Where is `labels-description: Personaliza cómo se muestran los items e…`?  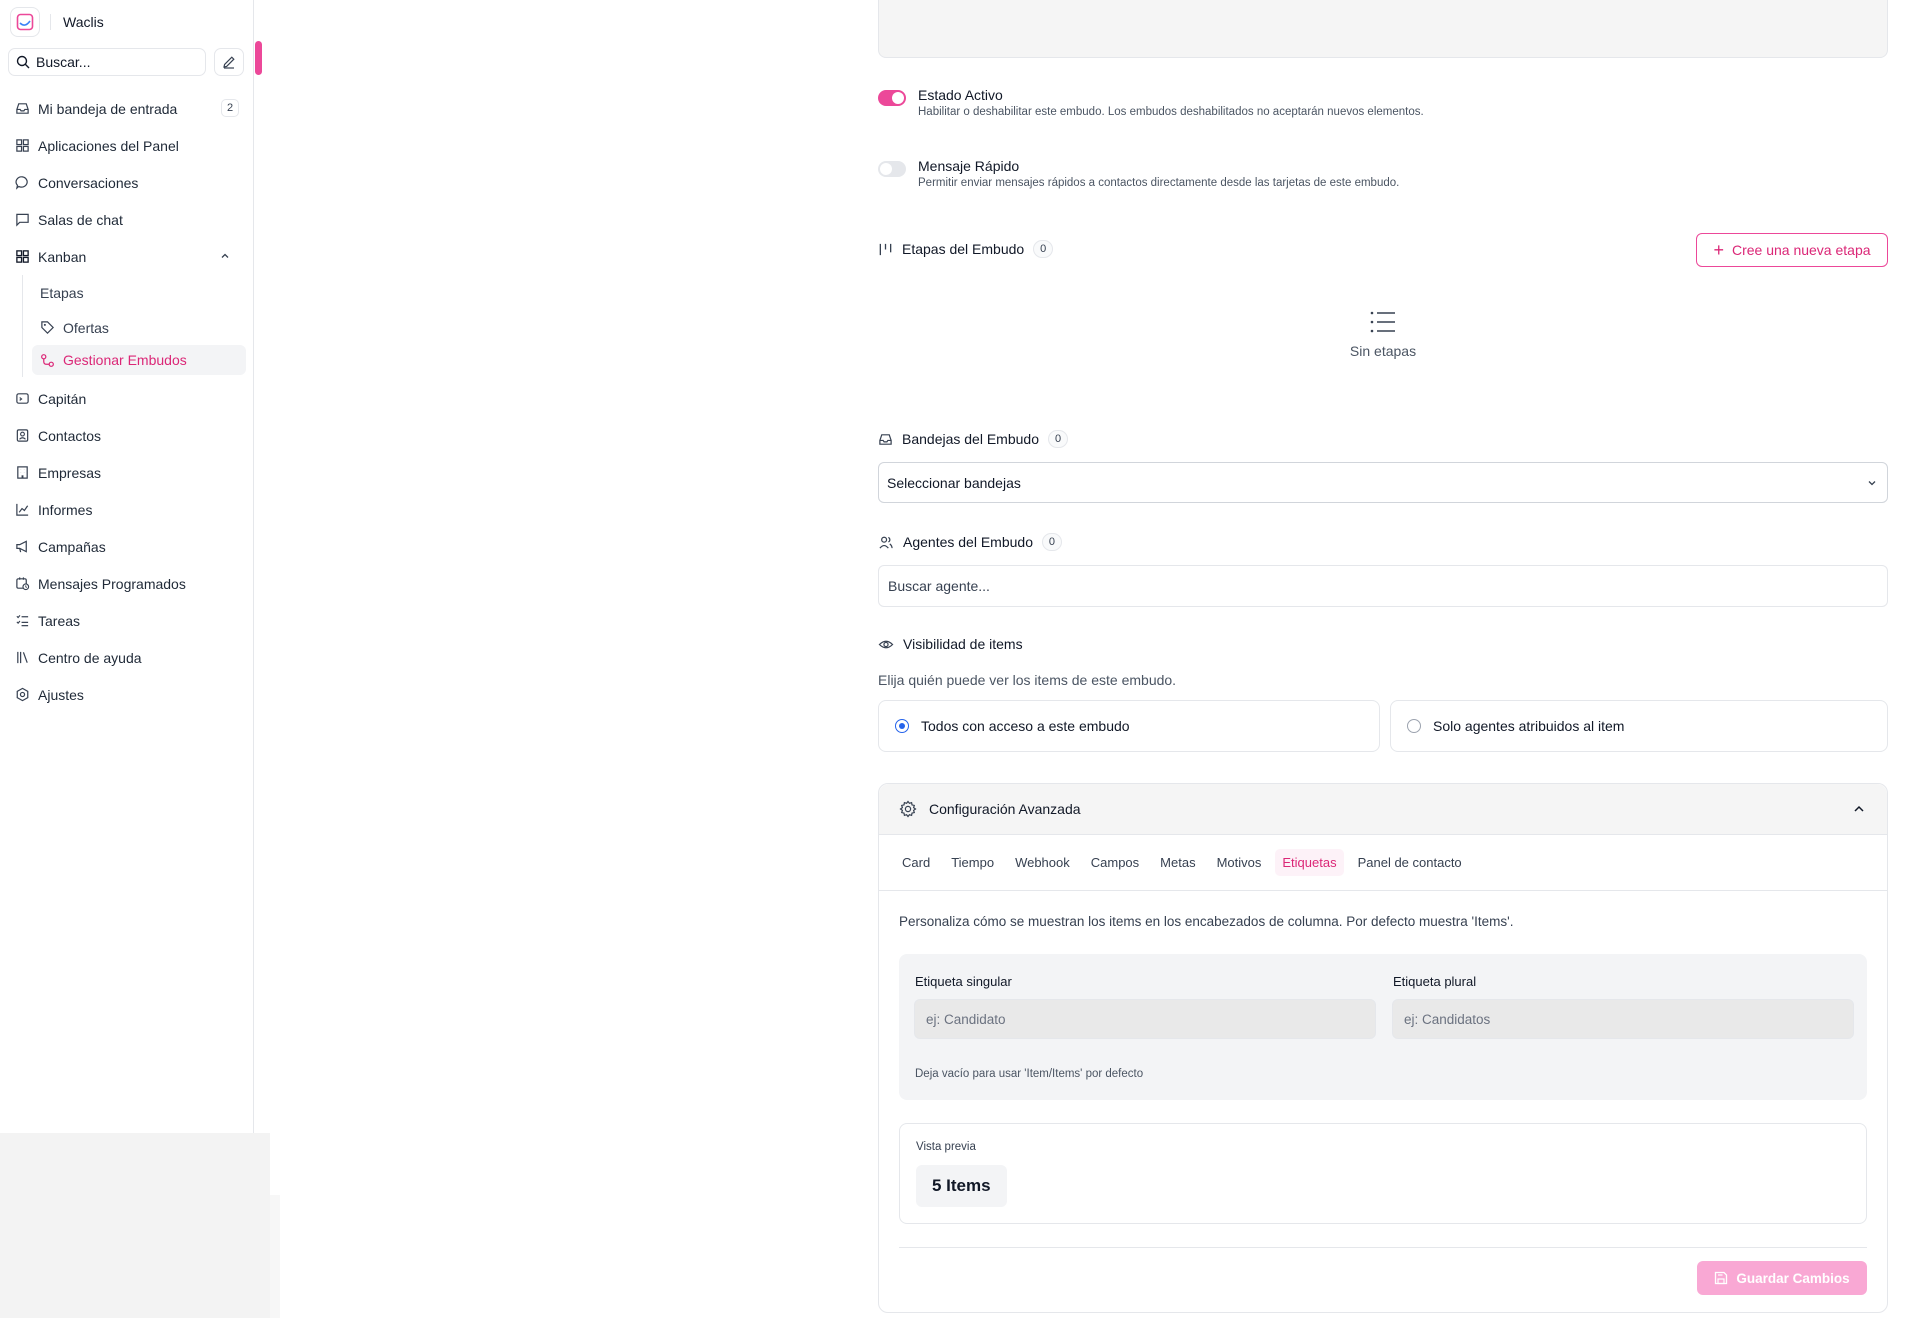
labels-description: Personaliza cómo se muestran los items e… is located at coordinates (1206, 921).